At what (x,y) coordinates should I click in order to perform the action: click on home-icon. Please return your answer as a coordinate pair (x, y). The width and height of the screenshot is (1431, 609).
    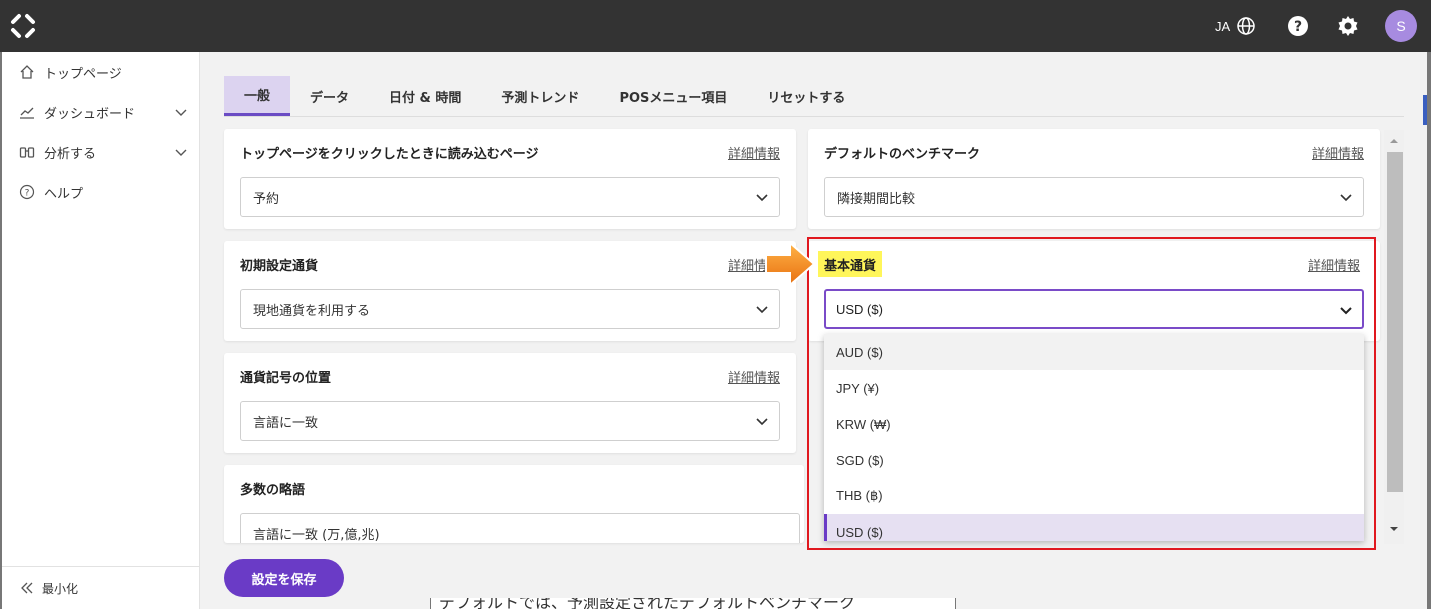
    Looking at the image, I should click on (27, 72).